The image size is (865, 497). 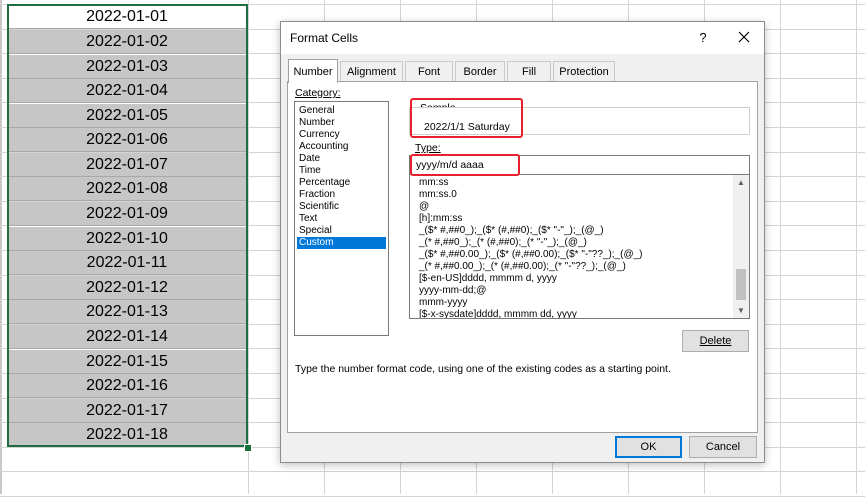 What do you see at coordinates (488, 279) in the screenshot?
I see `format-code-item: [$-en-US]dddd, mmmm d, yyyy` at bounding box center [488, 279].